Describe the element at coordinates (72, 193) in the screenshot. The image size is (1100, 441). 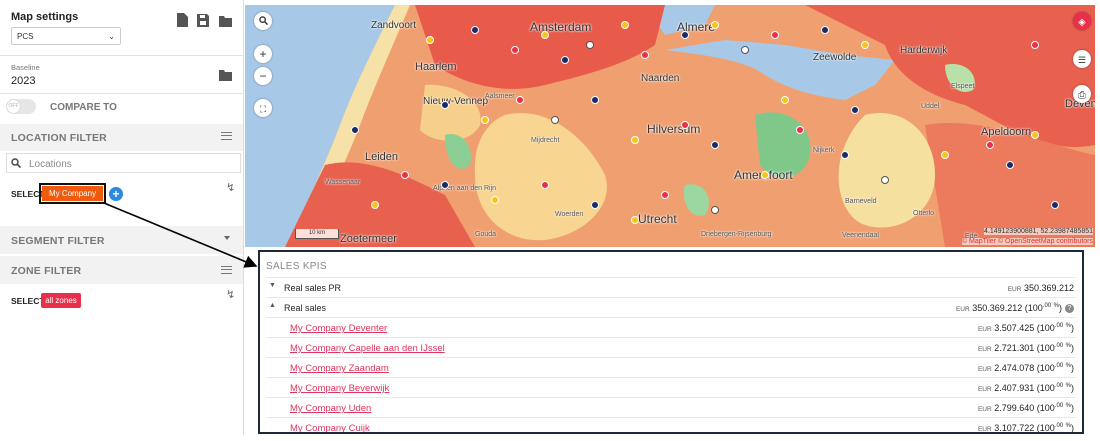
I see `company-chip: My Company` at that location.